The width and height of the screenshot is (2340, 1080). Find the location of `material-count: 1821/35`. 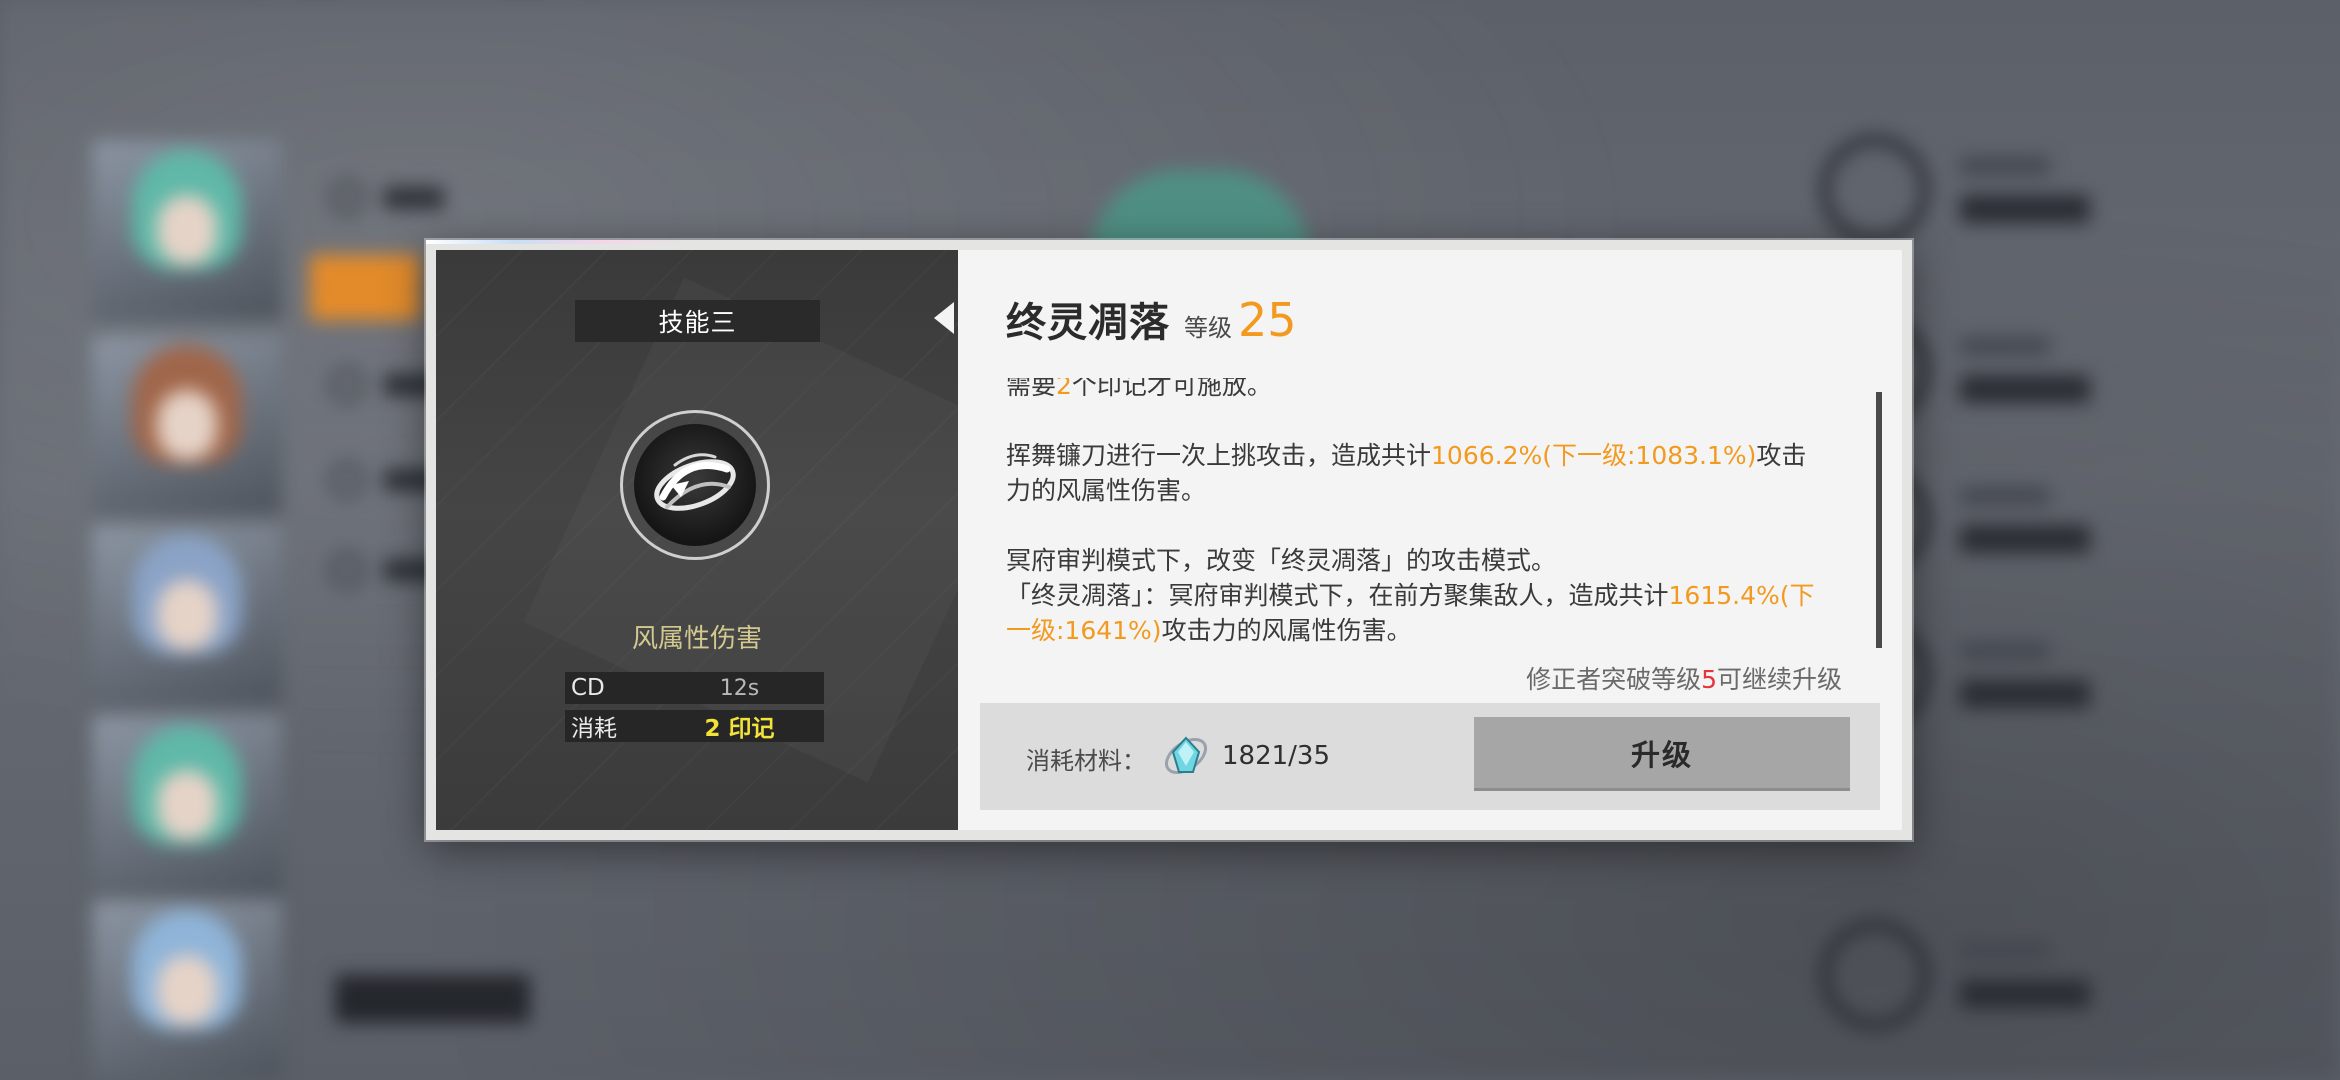

material-count: 1821/35 is located at coordinates (1276, 756).